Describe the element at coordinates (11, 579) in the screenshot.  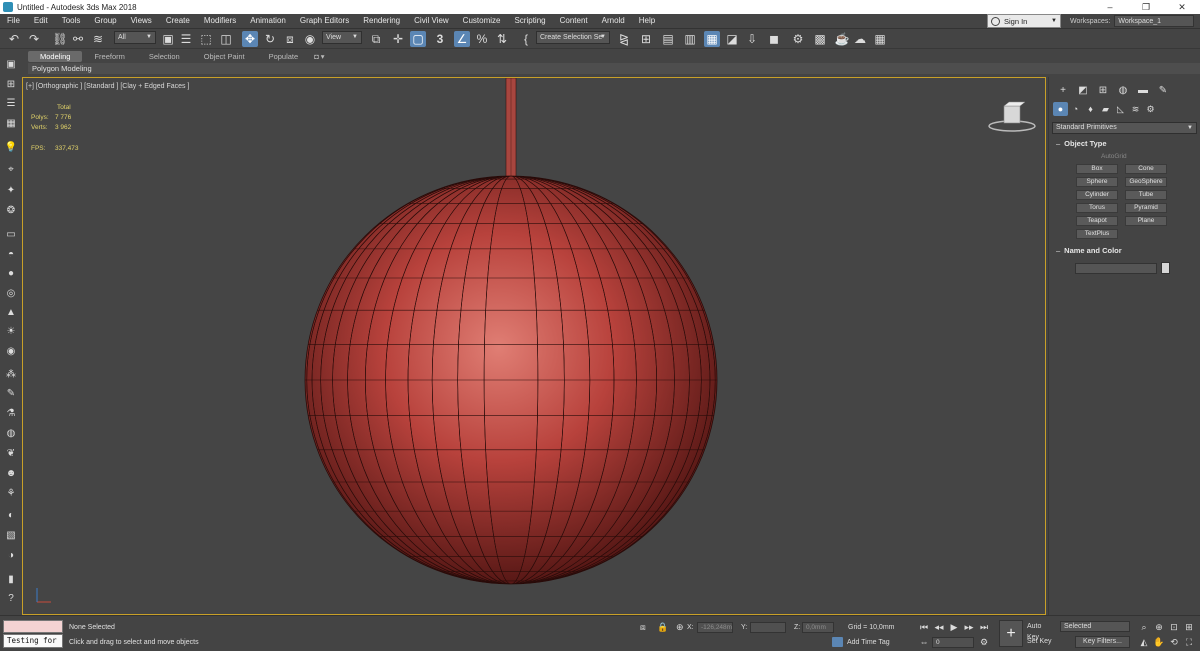
I see `statistics-icon: ▮` at that location.